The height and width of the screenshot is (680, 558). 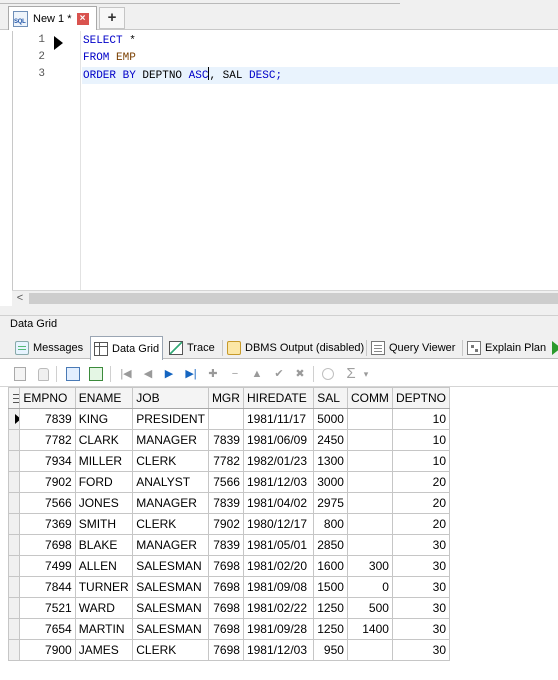 I want to click on cell-job: PRESIDENT, so click(x=170, y=419).